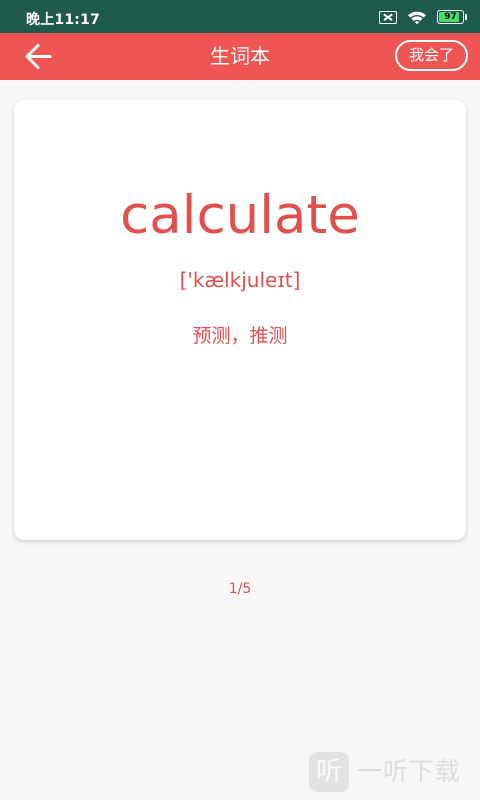  What do you see at coordinates (240, 336) in the screenshot?
I see `meaning-text: 预测，推测` at bounding box center [240, 336].